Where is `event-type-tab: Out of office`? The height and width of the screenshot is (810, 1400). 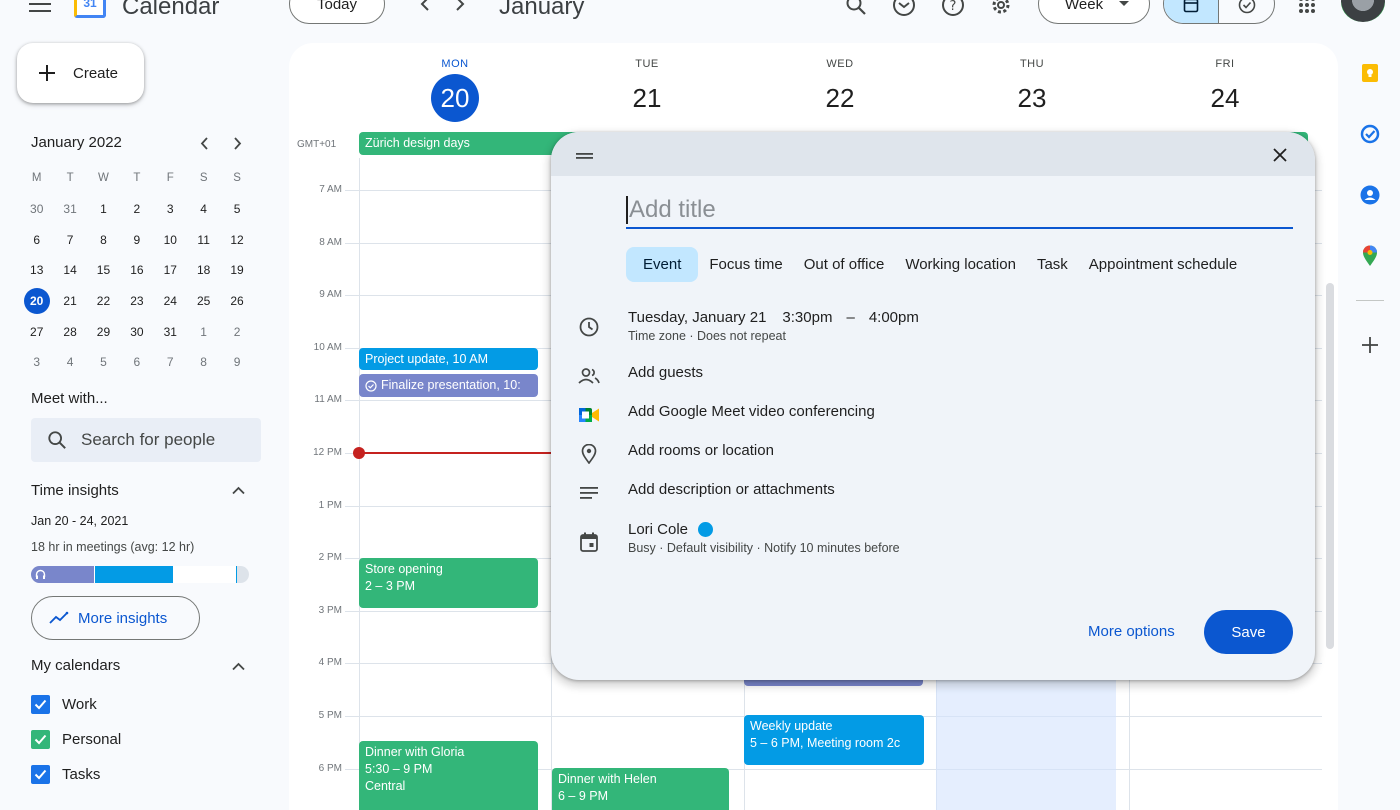
event-type-tab: Out of office is located at coordinates (844, 264).